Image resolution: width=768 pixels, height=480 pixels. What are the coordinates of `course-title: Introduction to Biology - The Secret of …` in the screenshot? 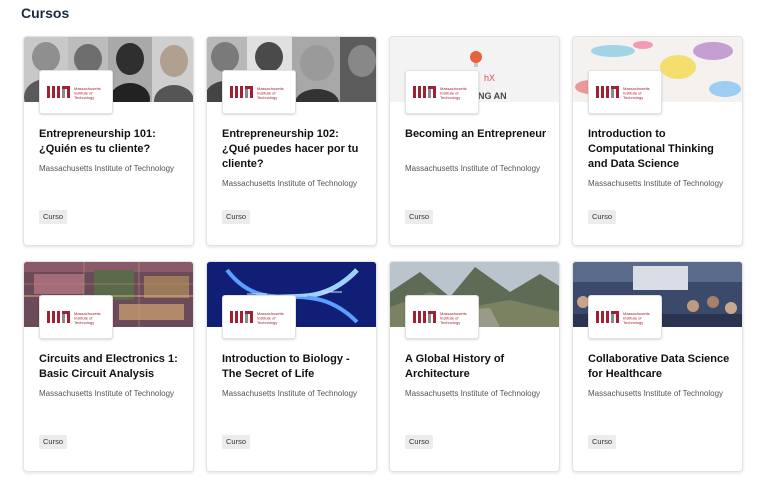 It's located at (293, 367).